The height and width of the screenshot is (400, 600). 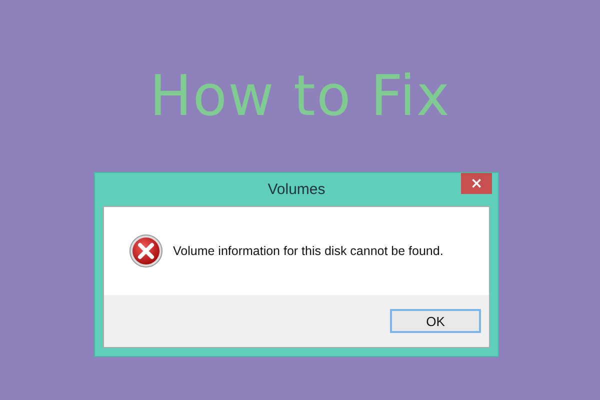 I want to click on error-message: Volume information for this disk cannot be found., so click(x=308, y=251).